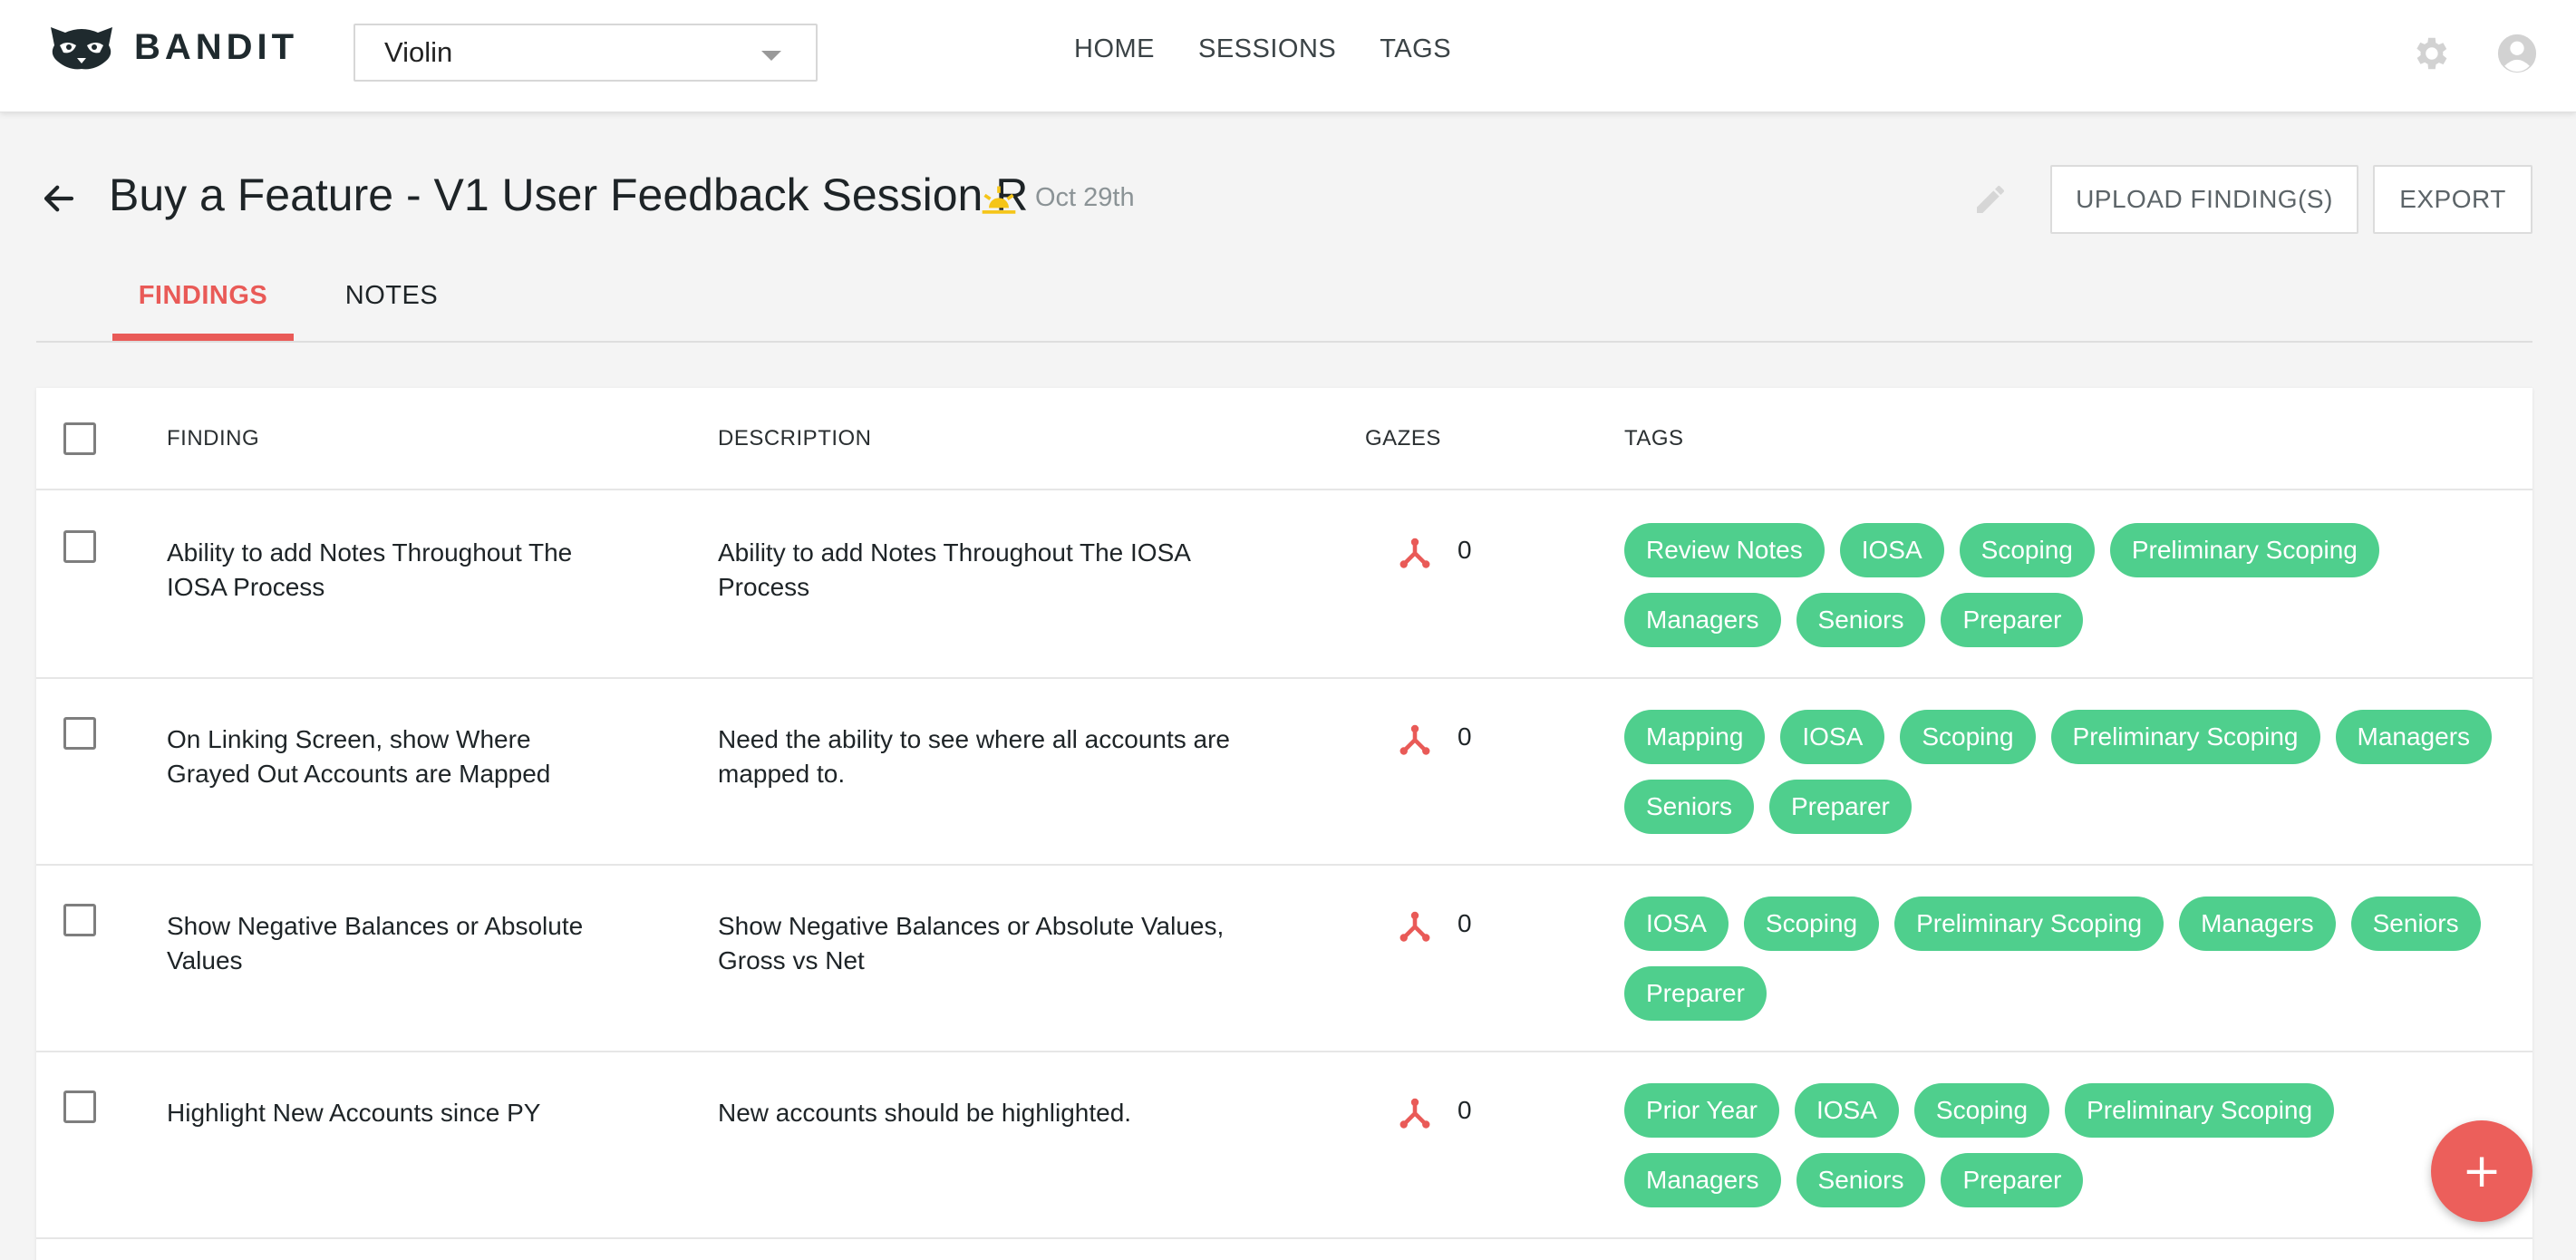  I want to click on table-header: FINDING DESCRIPTION GAZES TAGS, so click(1284, 439).